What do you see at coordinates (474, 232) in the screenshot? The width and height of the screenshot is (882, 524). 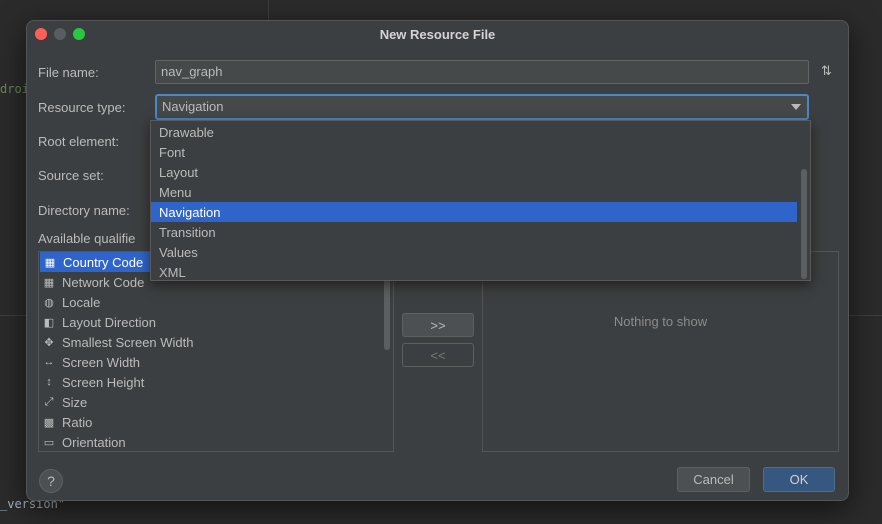 I see `dropdown-option-transition: Transition` at bounding box center [474, 232].